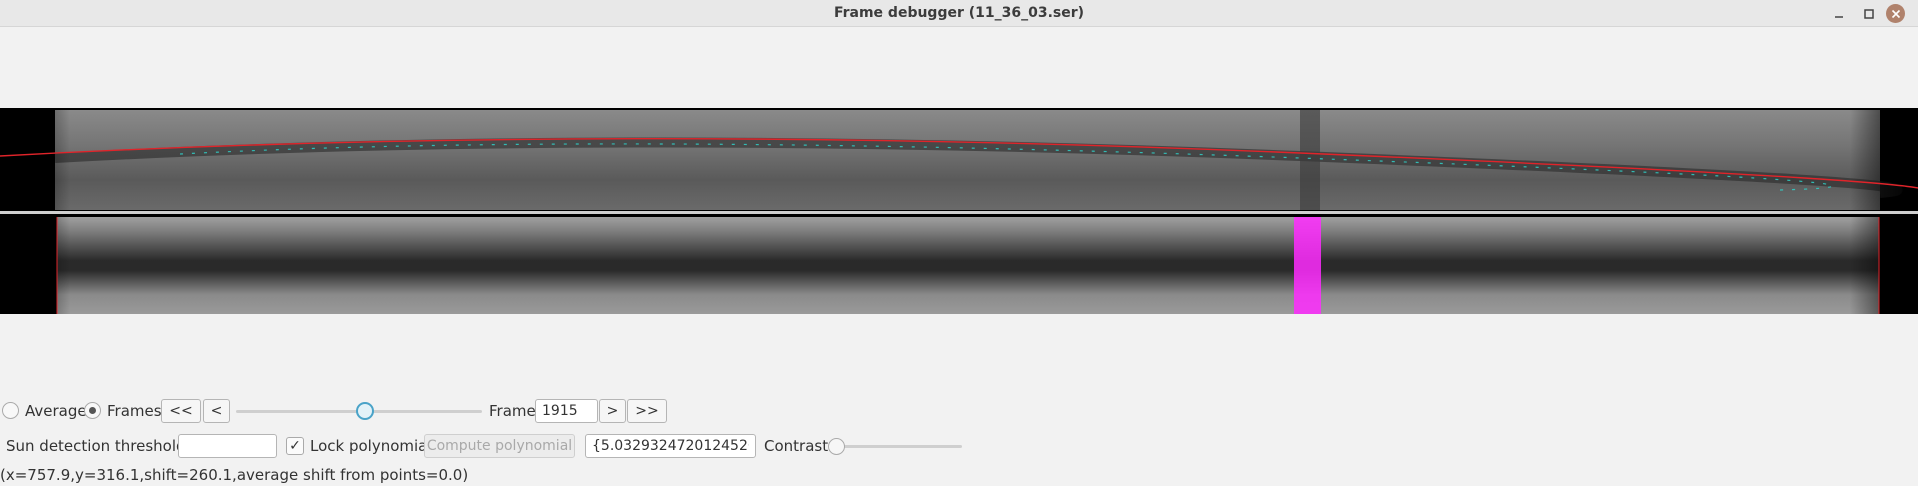 The width and height of the screenshot is (1918, 486). What do you see at coordinates (670, 446) in the screenshot?
I see `polynomial-coefficients-input` at bounding box center [670, 446].